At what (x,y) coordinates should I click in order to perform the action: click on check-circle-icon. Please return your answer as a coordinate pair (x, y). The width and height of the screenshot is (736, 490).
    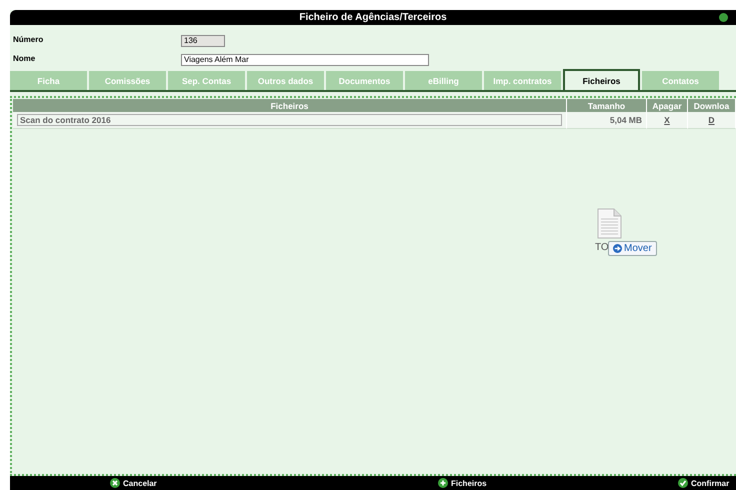
    Looking at the image, I should click on (683, 483).